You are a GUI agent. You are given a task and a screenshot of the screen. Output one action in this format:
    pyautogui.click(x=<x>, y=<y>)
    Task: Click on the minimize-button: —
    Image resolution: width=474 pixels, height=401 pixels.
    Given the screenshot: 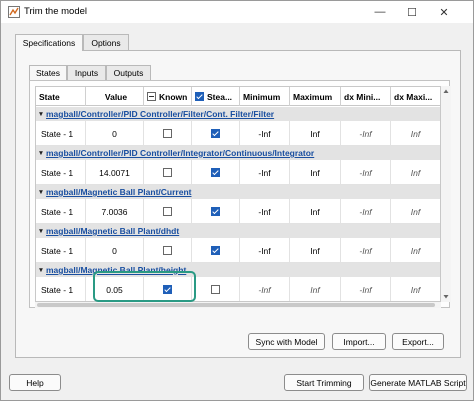 What is the action you would take?
    pyautogui.click(x=380, y=12)
    